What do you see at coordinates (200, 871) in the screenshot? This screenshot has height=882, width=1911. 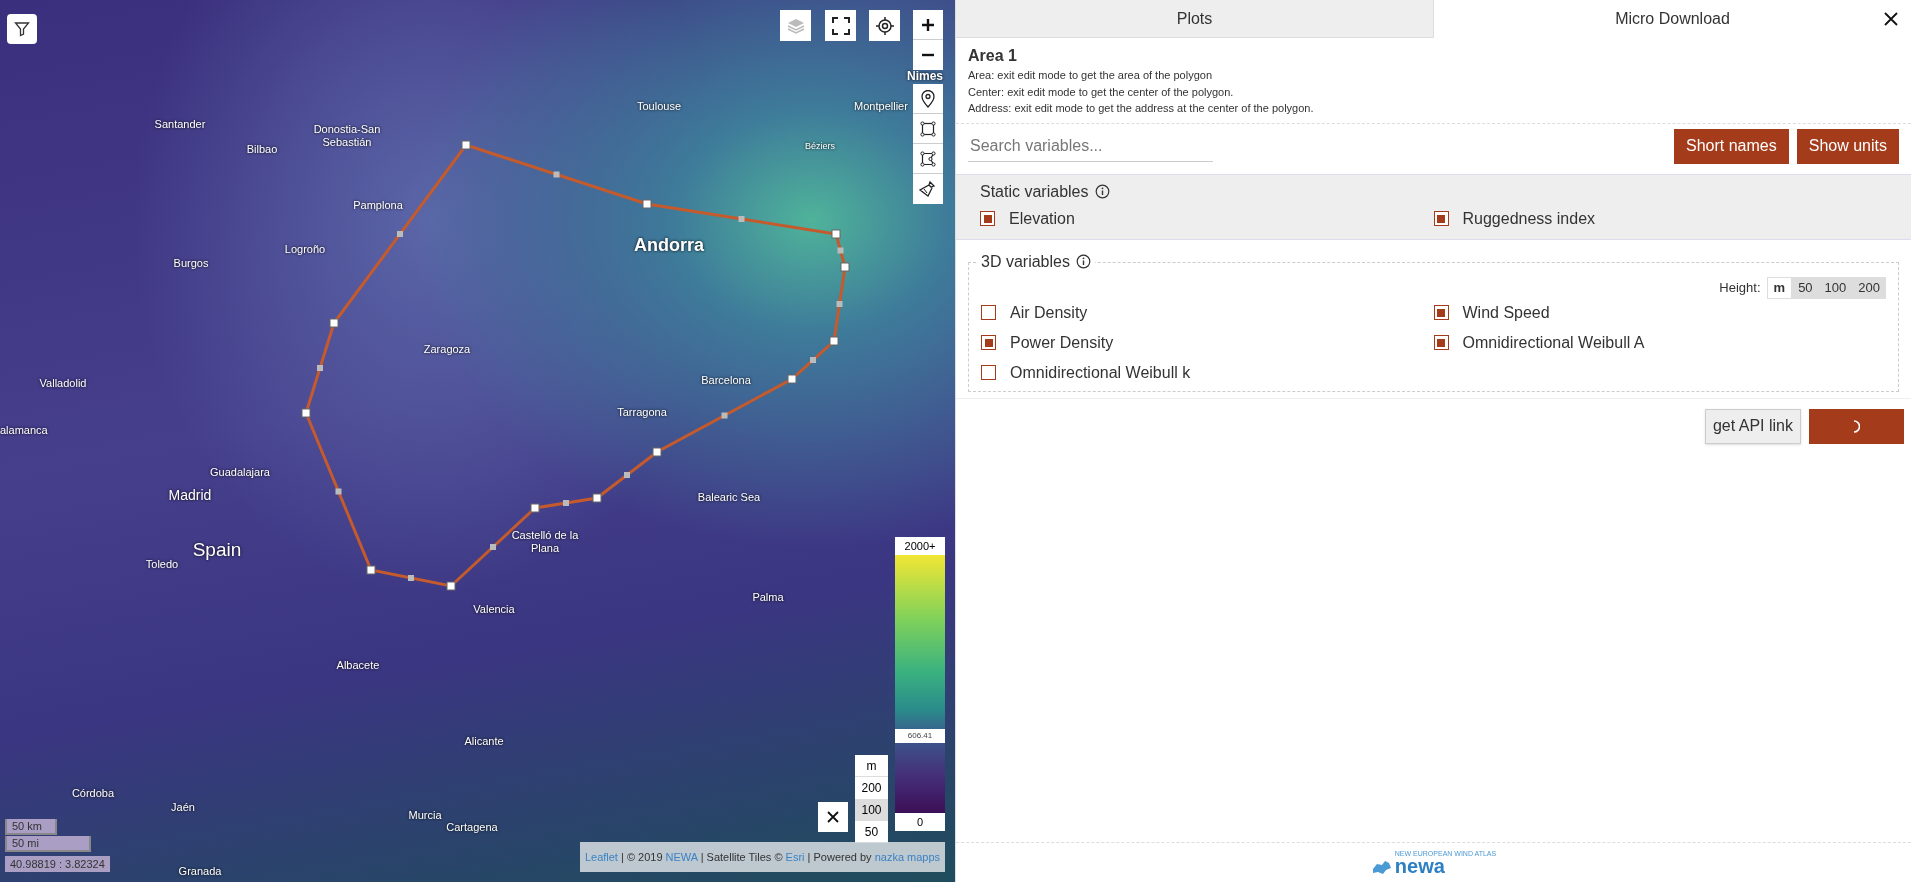 I see `place-label: Granada` at bounding box center [200, 871].